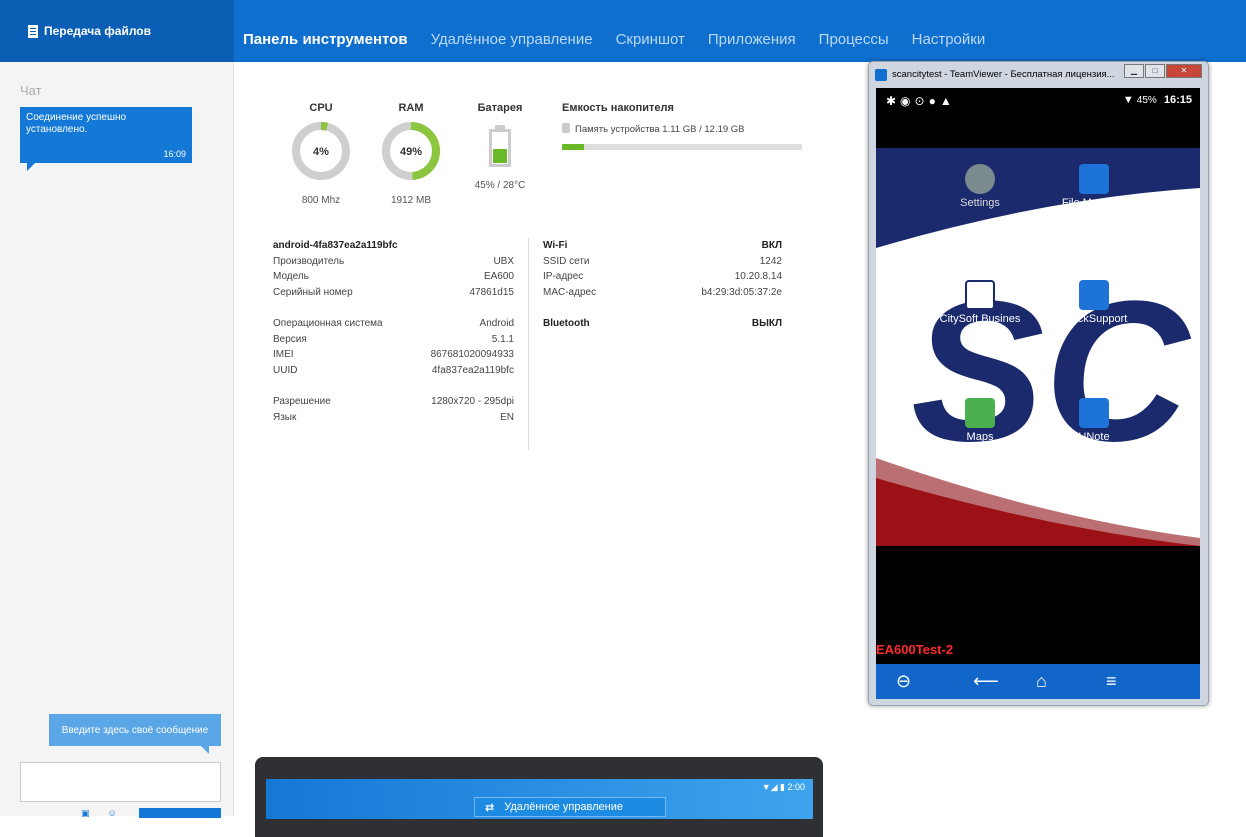 This screenshot has width=1246, height=837. What do you see at coordinates (1094, 186) in the screenshot?
I see `app-file-manager: File Manager` at bounding box center [1094, 186].